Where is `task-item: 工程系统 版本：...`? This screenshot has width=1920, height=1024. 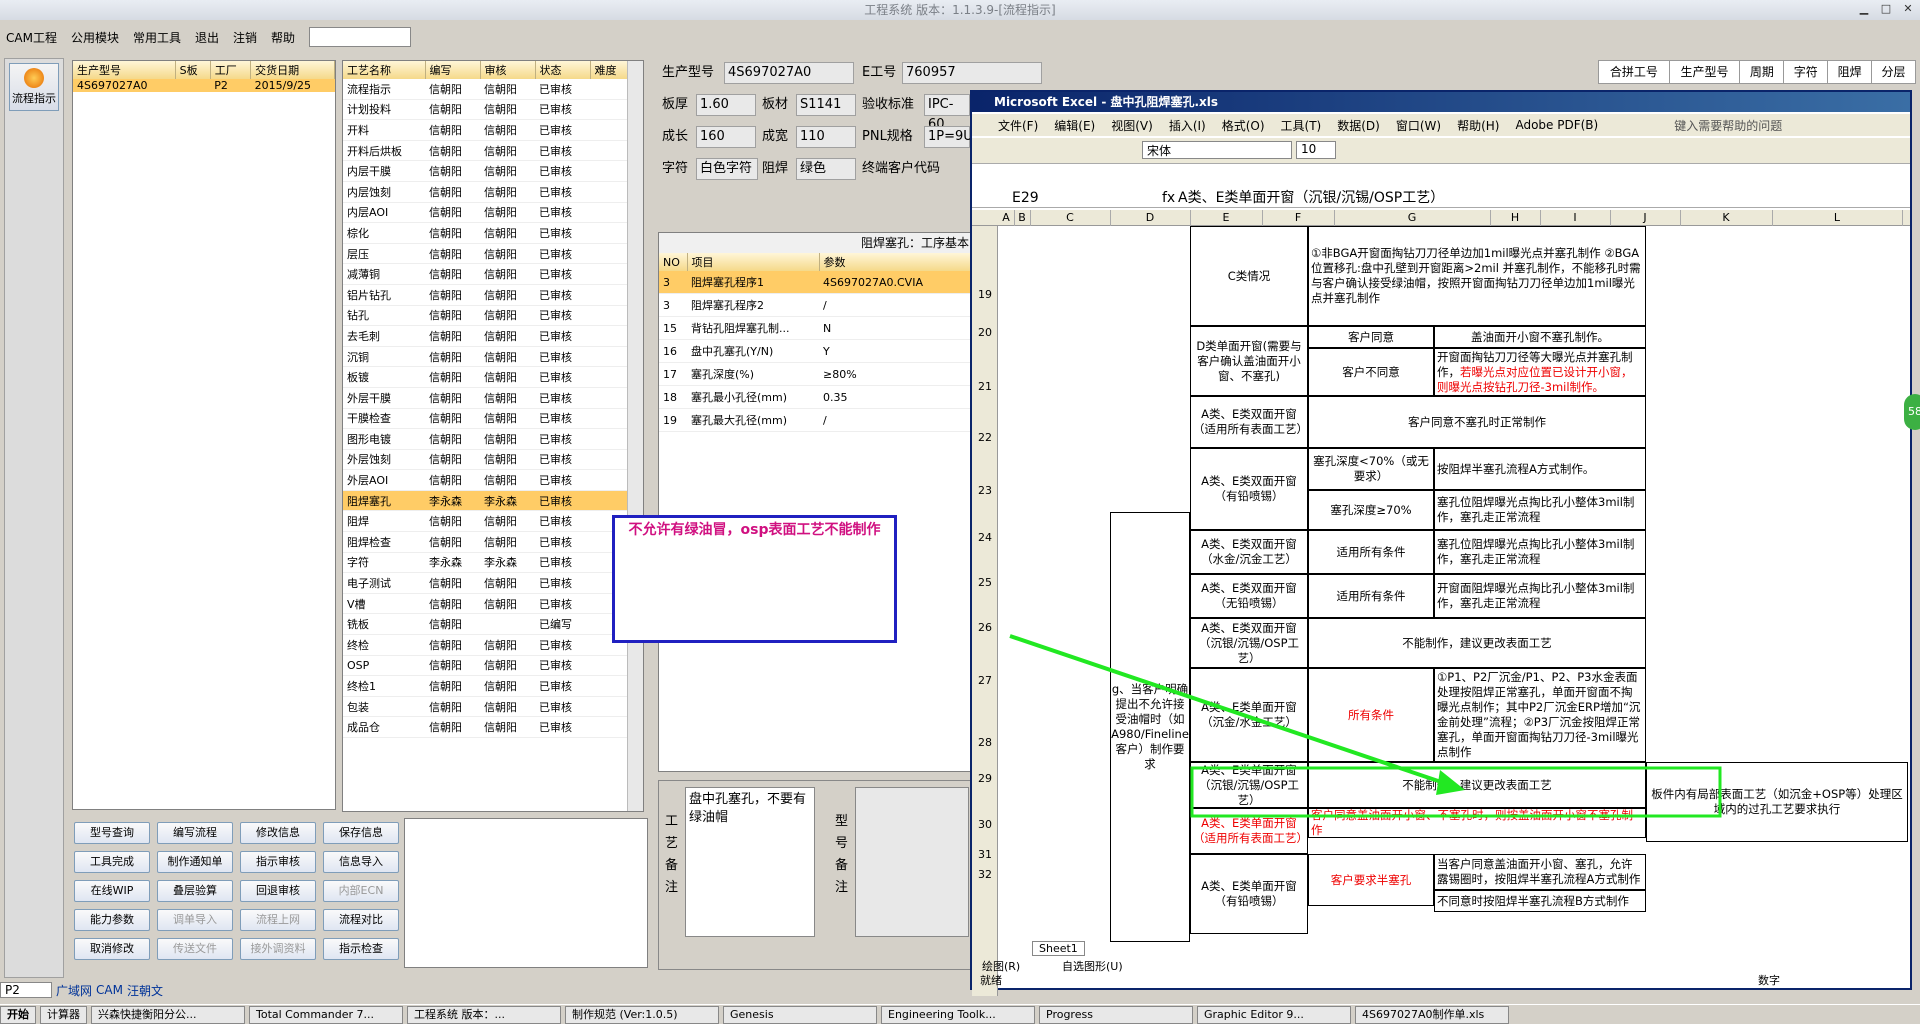 task-item: 工程系统 版本：... is located at coordinates (484, 1014).